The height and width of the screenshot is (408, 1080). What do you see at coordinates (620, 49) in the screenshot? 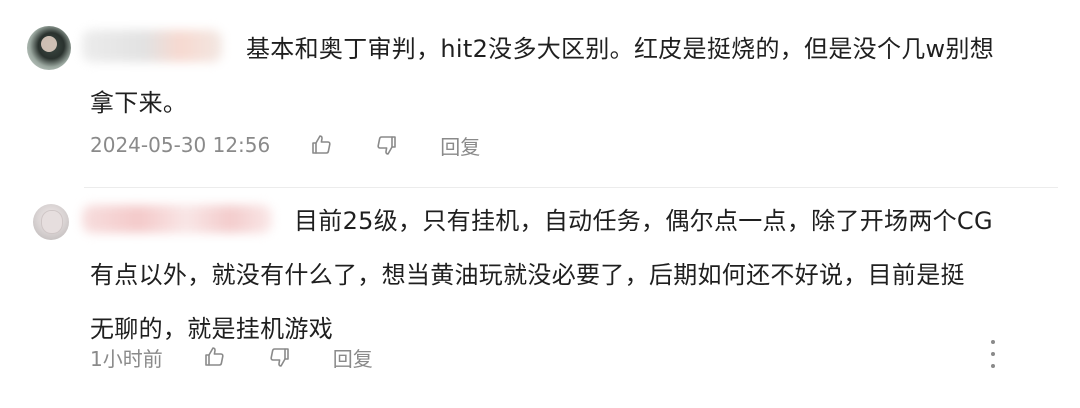
I see `comment-text-line: 基本和奥丁审判，hit2没多大区别。红皮是挺烧的，但是没个几w别想` at bounding box center [620, 49].